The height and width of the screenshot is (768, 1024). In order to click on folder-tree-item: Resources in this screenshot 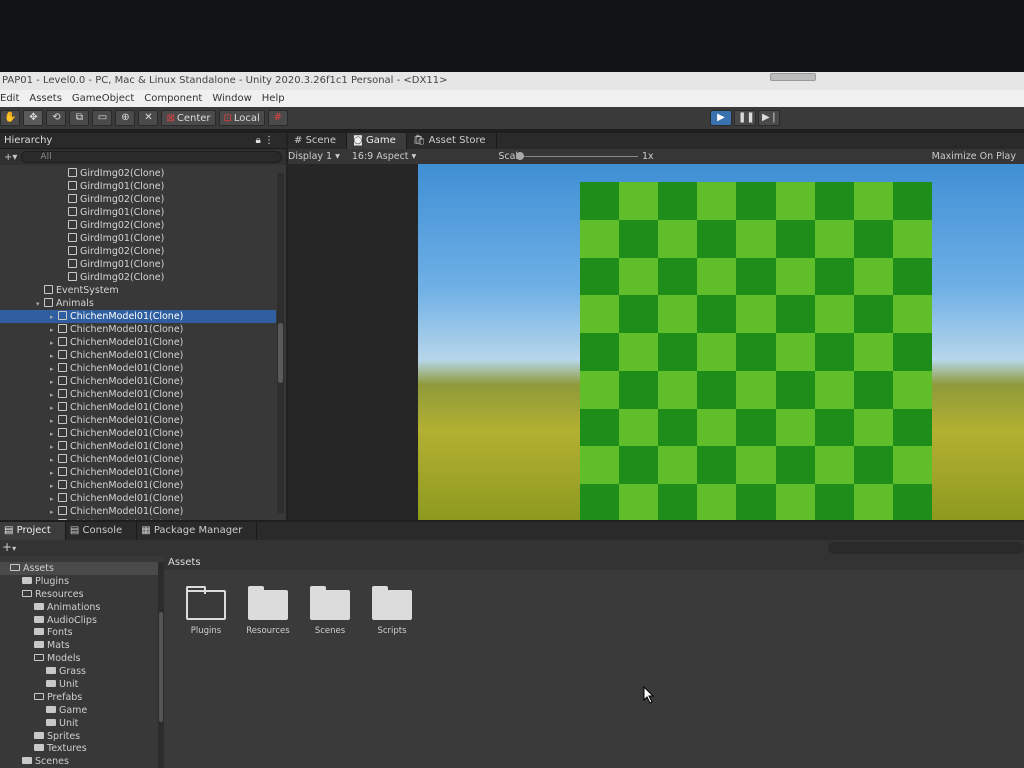, I will do `click(79, 594)`.